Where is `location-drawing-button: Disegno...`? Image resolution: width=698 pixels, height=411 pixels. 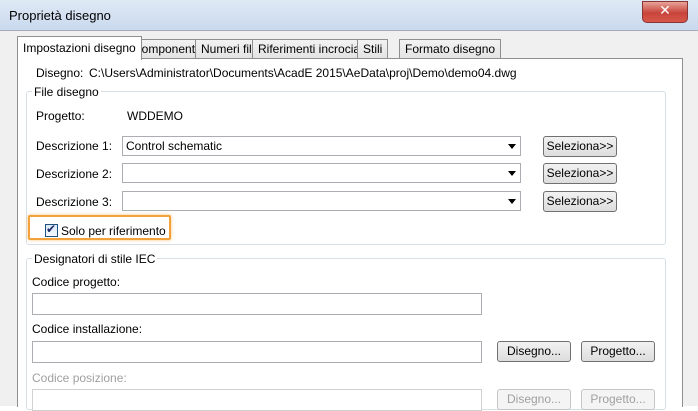
location-drawing-button: Disegno... is located at coordinates (534, 399).